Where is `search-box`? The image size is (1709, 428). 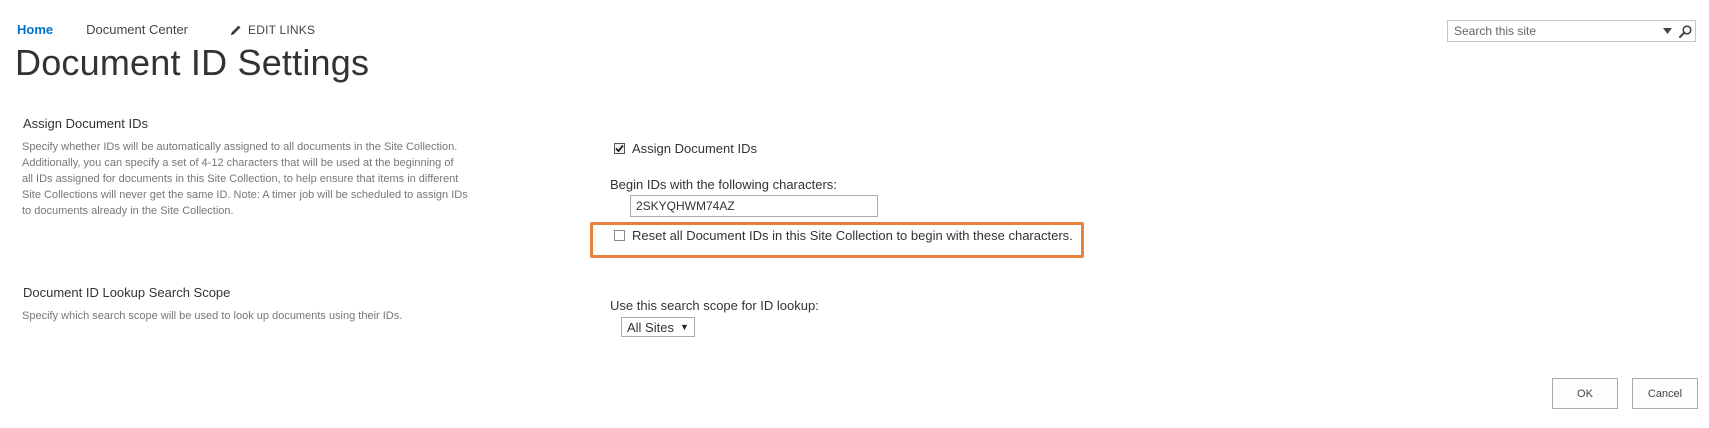
search-box is located at coordinates (1571, 31).